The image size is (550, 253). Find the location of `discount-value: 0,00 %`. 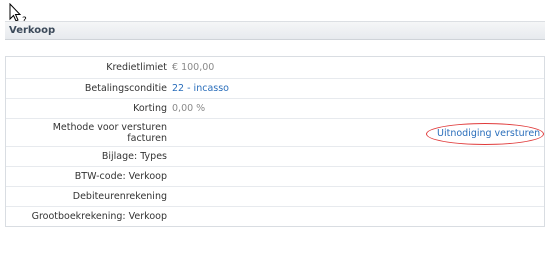

discount-value: 0,00 % is located at coordinates (189, 108).